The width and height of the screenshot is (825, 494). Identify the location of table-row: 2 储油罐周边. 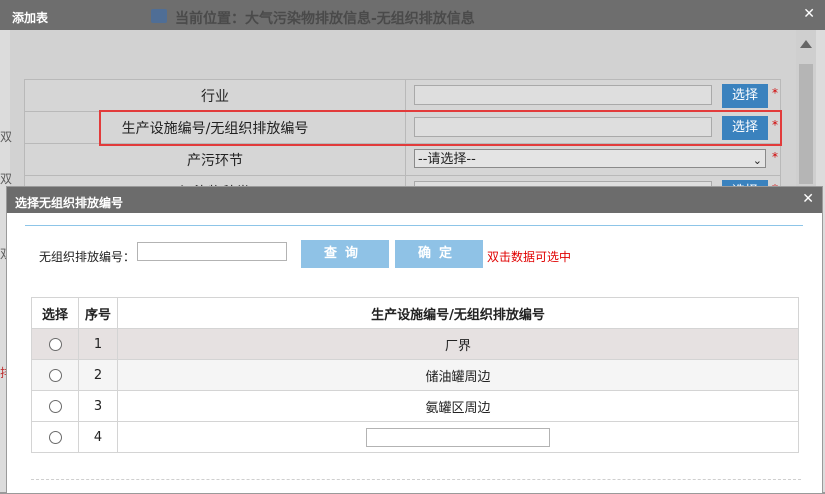
(415, 375).